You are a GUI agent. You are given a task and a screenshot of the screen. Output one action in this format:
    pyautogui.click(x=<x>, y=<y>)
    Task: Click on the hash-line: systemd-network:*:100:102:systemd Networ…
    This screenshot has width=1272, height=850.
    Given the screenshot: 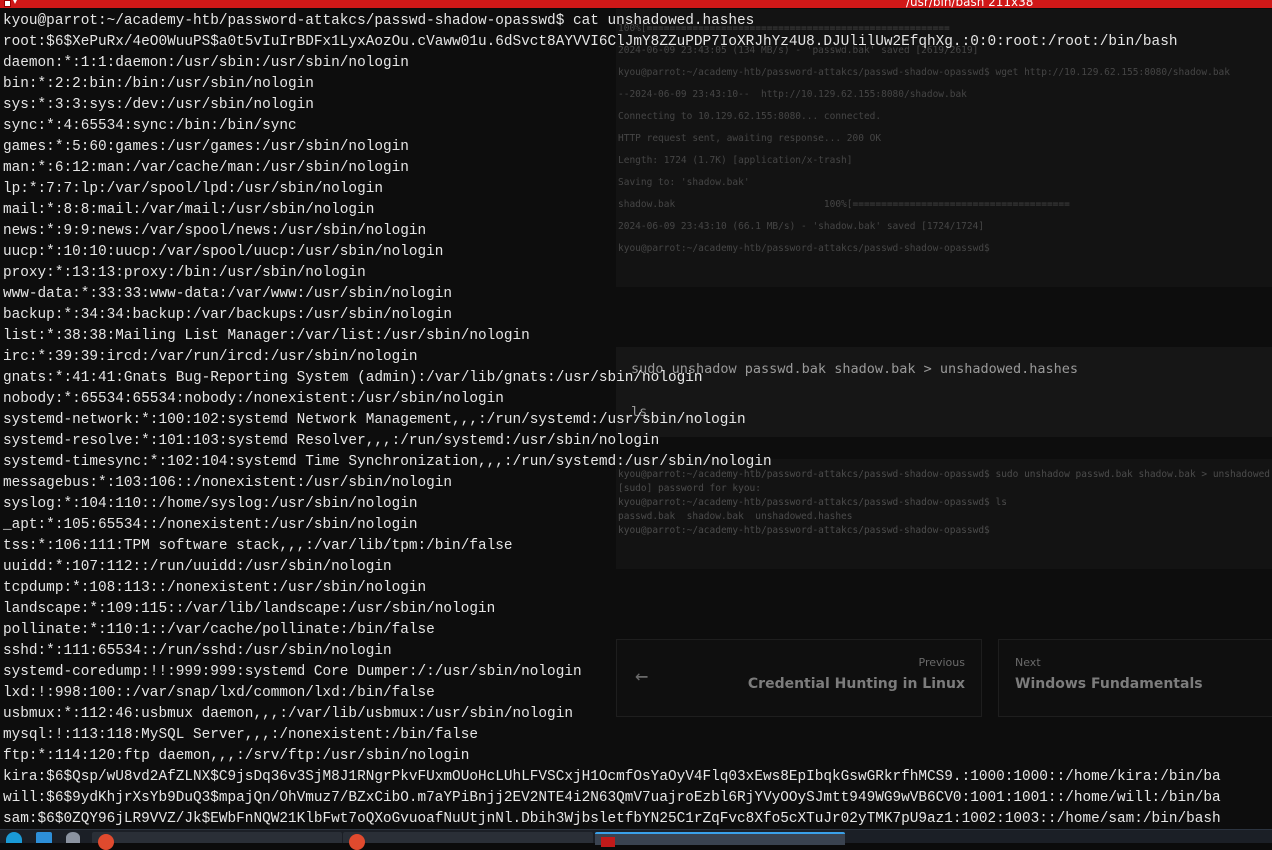 What is the action you would take?
    pyautogui.click(x=374, y=420)
    